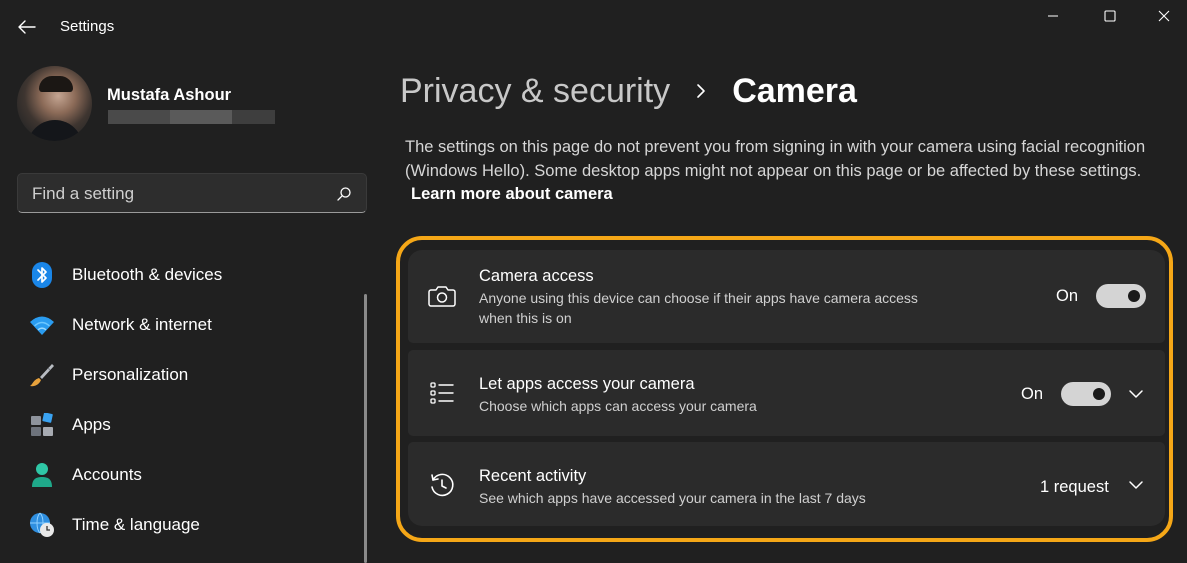  Describe the element at coordinates (189, 475) in the screenshot. I see `sidebar-item-accounts: Accounts` at that location.